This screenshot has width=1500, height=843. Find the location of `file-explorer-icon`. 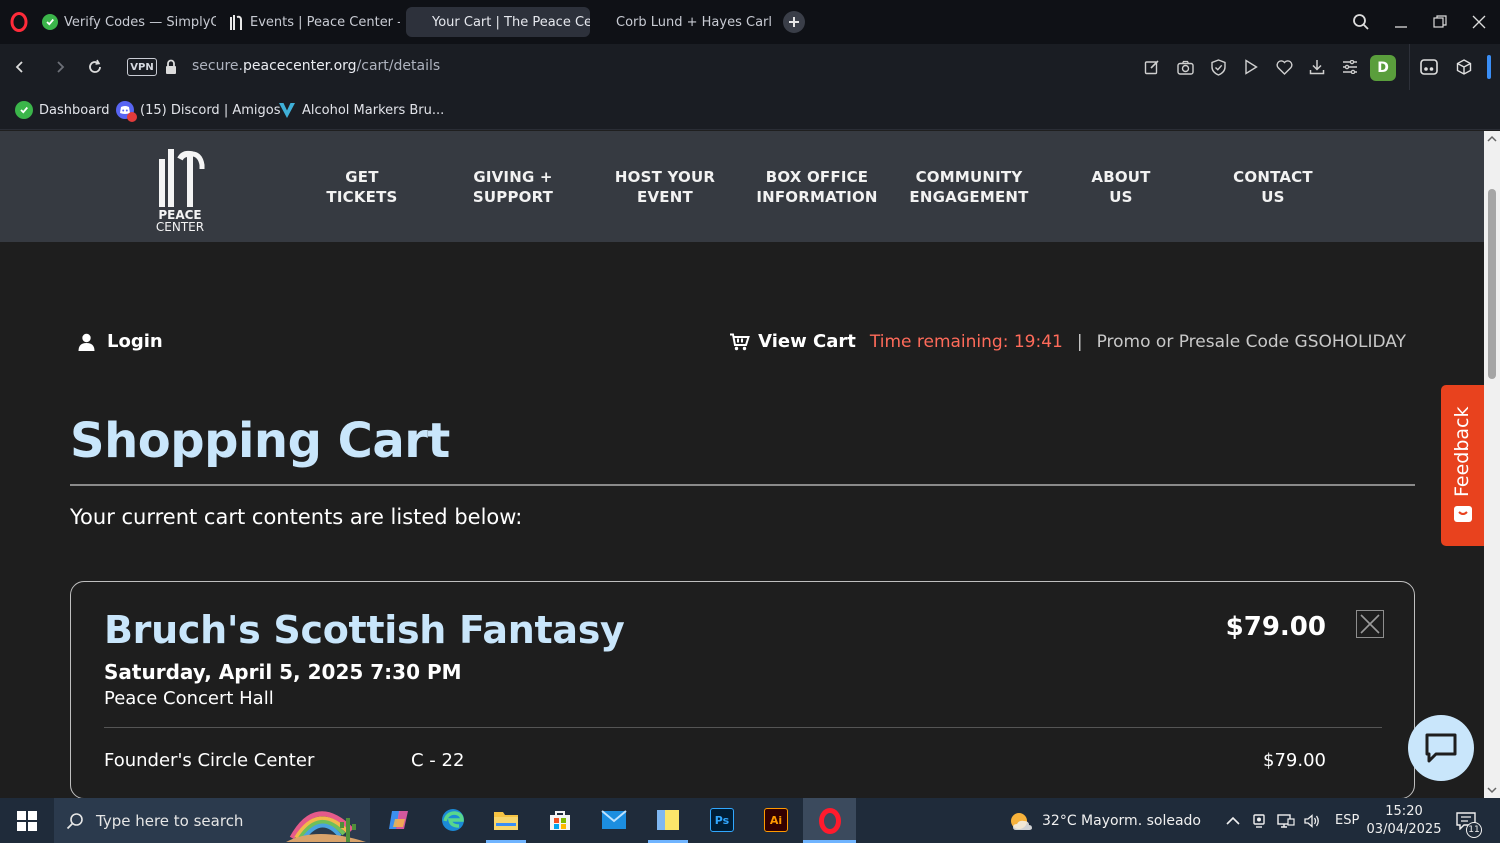

file-explorer-icon is located at coordinates (506, 820).